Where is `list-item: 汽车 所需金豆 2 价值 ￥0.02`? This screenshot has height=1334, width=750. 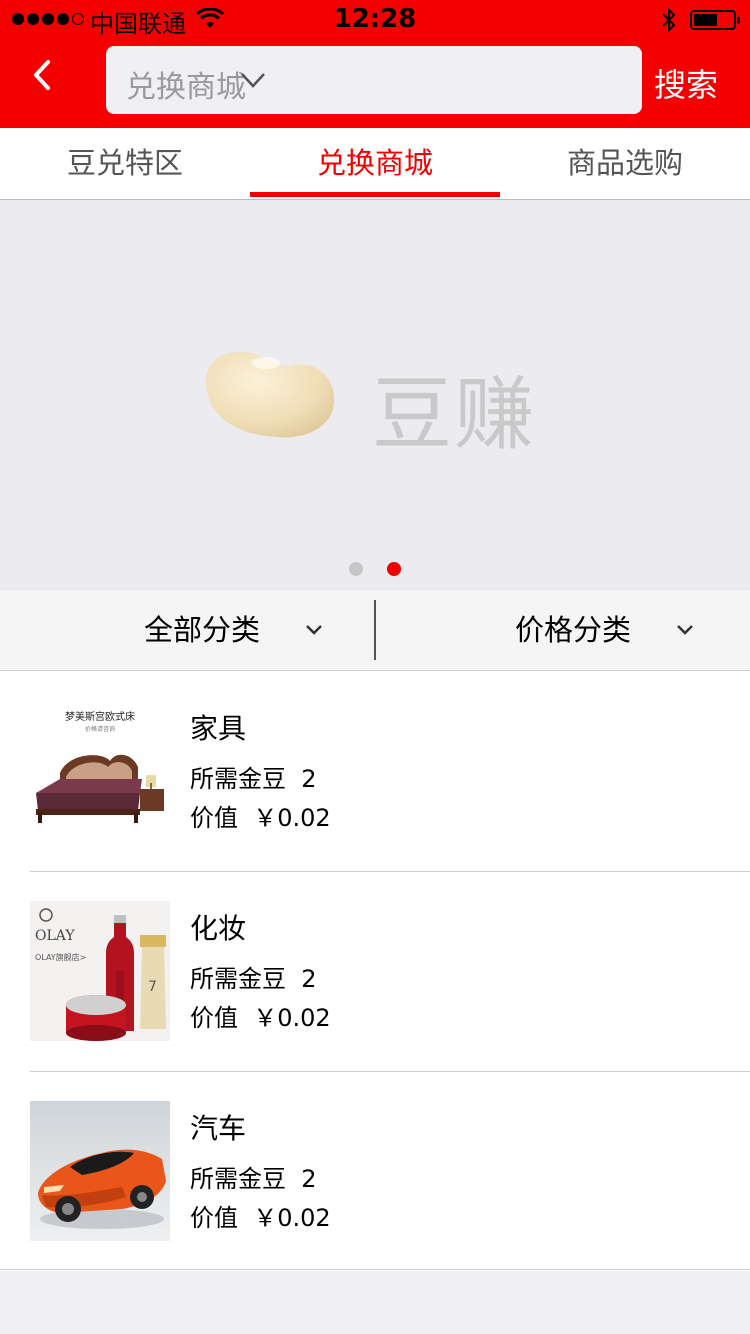
list-item: 汽车 所需金豆 2 价值 ￥0.02 is located at coordinates (375, 1171).